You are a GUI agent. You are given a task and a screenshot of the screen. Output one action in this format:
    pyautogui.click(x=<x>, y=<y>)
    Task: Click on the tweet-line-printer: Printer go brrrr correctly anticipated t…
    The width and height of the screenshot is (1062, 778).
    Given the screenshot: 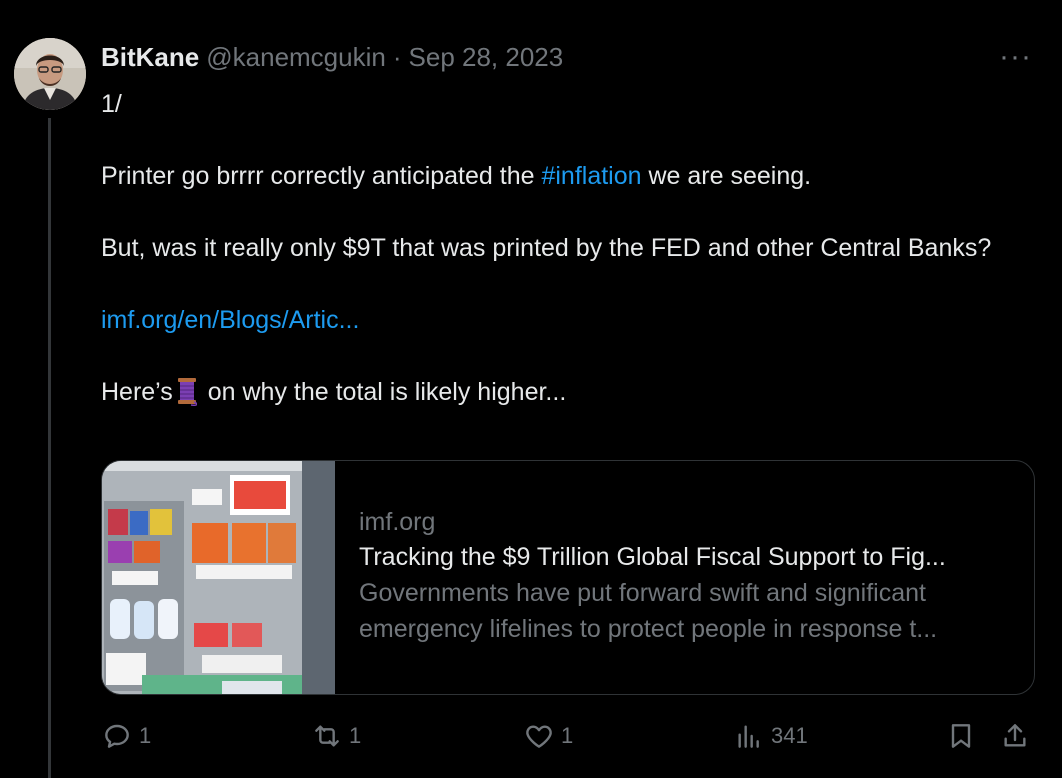 What is the action you would take?
    pyautogui.click(x=556, y=176)
    